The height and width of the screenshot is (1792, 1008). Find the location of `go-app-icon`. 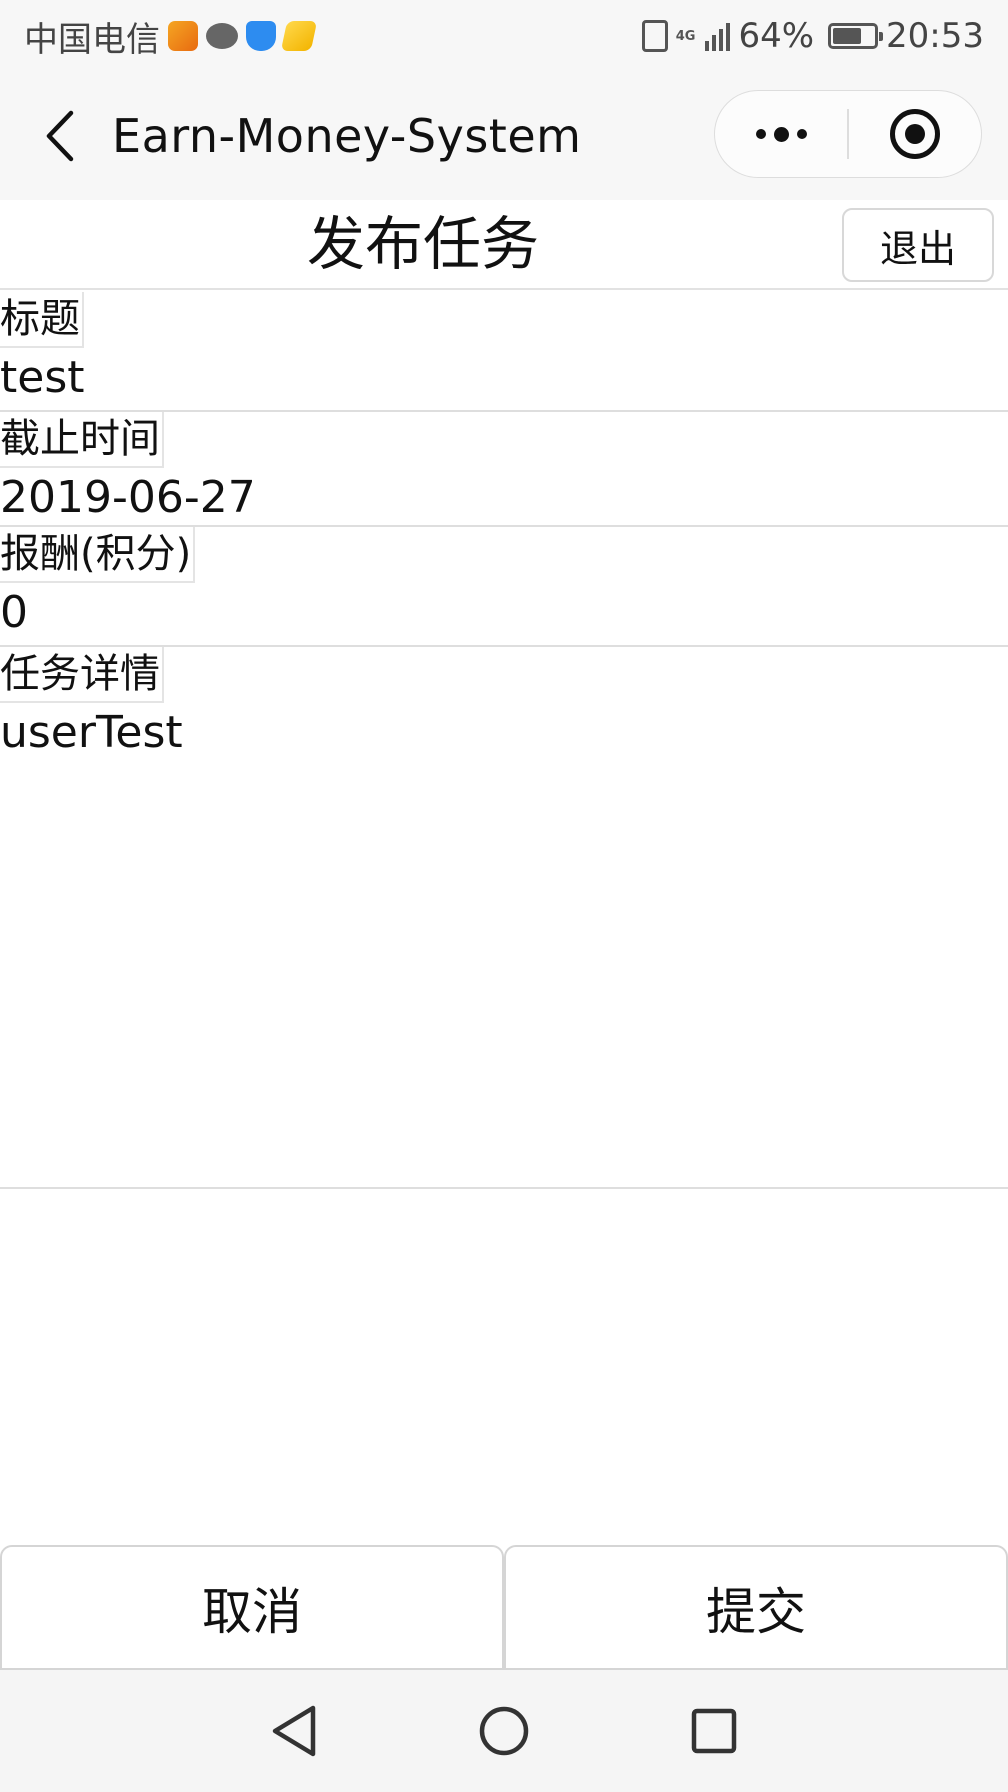

go-app-icon is located at coordinates (183, 36).